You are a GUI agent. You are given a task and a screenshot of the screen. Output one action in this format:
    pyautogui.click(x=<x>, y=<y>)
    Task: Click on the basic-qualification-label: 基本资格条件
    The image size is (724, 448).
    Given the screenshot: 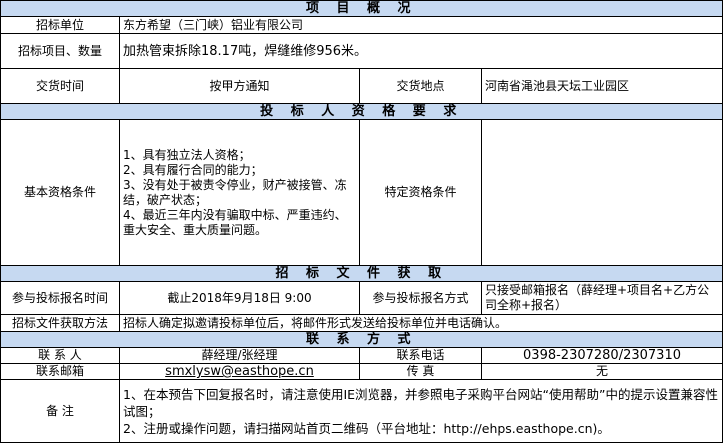 What is the action you would take?
    pyautogui.click(x=60, y=192)
    